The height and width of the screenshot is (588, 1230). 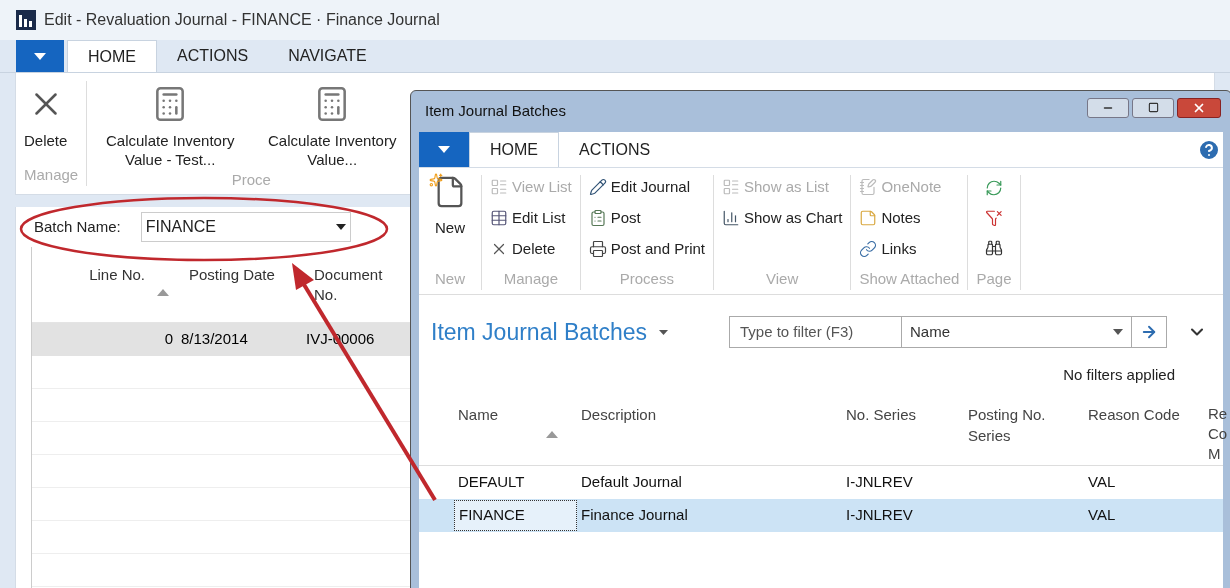 I want to click on dialog-title: Item Journal Batches, so click(x=495, y=111).